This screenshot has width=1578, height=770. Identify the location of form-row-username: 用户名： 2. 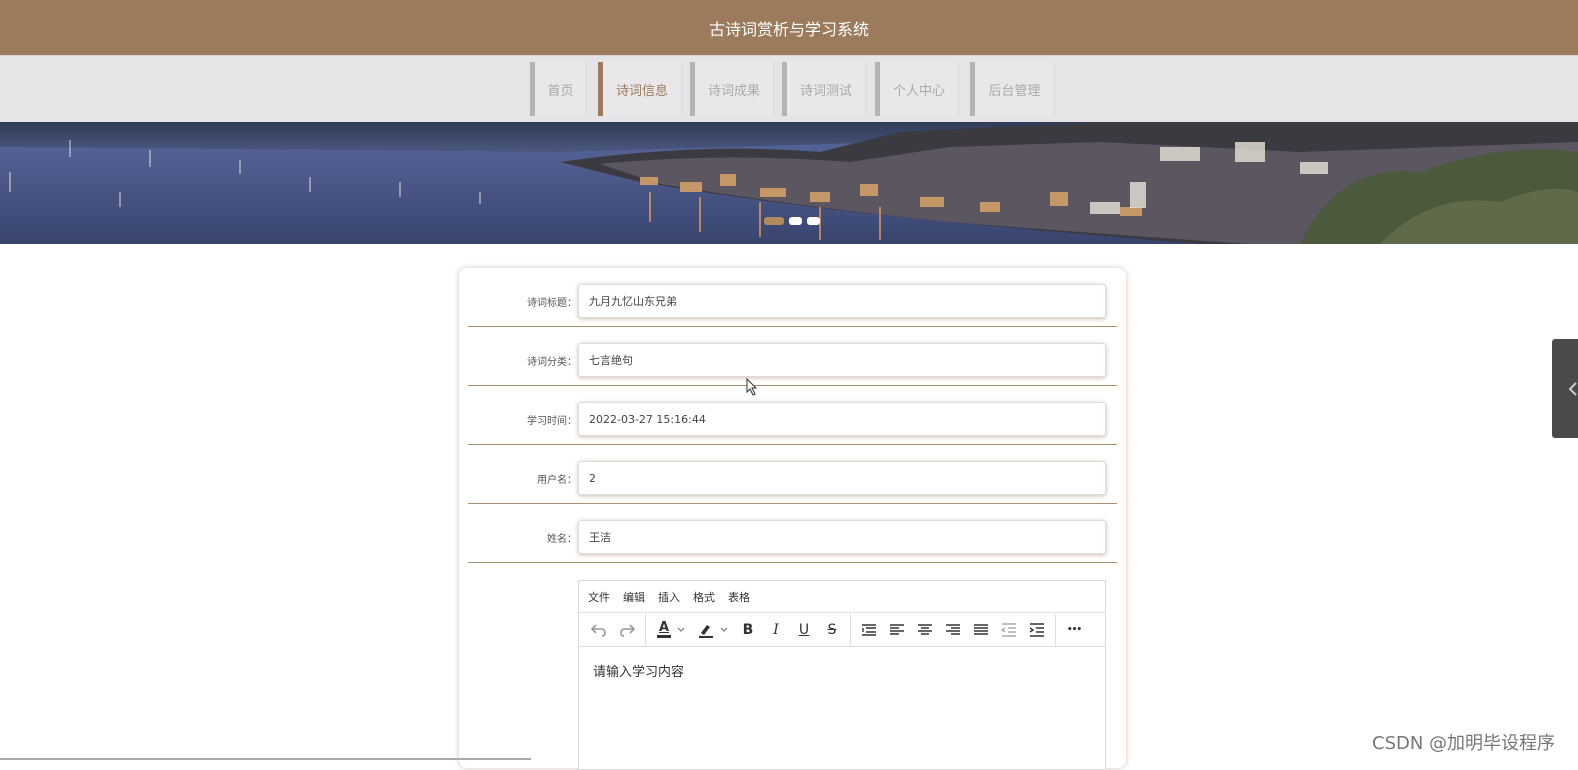
(792, 474).